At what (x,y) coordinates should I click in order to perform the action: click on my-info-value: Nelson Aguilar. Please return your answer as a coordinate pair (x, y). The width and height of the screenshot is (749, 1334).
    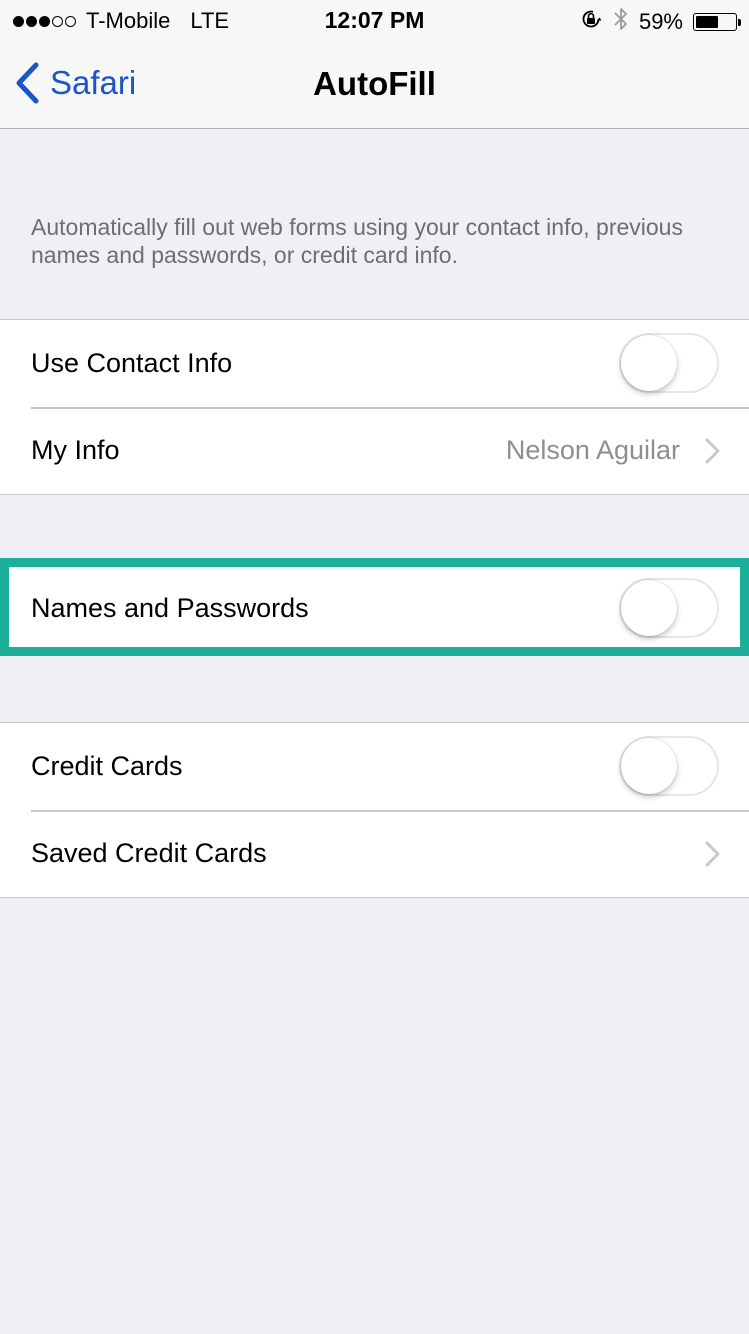
    Looking at the image, I should click on (592, 450).